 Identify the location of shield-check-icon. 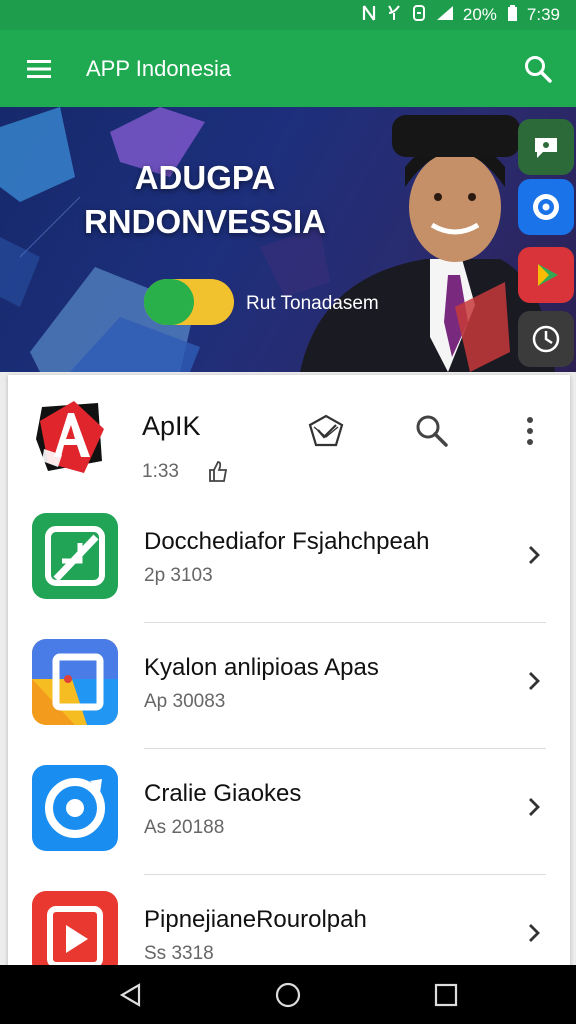
(326, 431).